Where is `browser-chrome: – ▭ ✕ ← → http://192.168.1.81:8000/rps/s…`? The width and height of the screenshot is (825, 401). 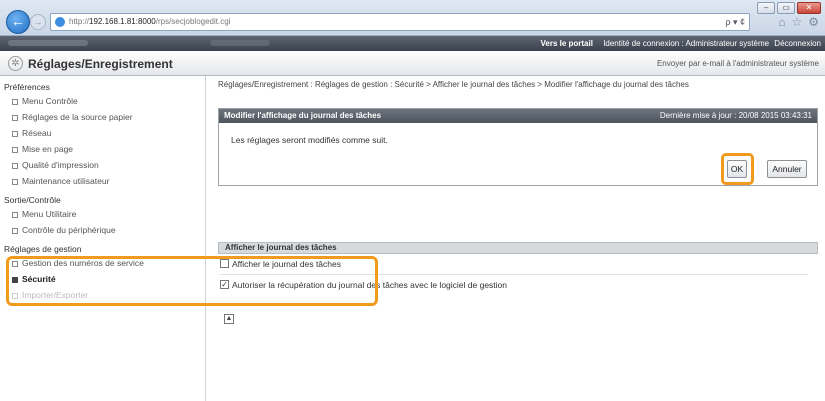 browser-chrome: – ▭ ✕ ← → http://192.168.1.81:8000/rps/s… is located at coordinates (412, 18).